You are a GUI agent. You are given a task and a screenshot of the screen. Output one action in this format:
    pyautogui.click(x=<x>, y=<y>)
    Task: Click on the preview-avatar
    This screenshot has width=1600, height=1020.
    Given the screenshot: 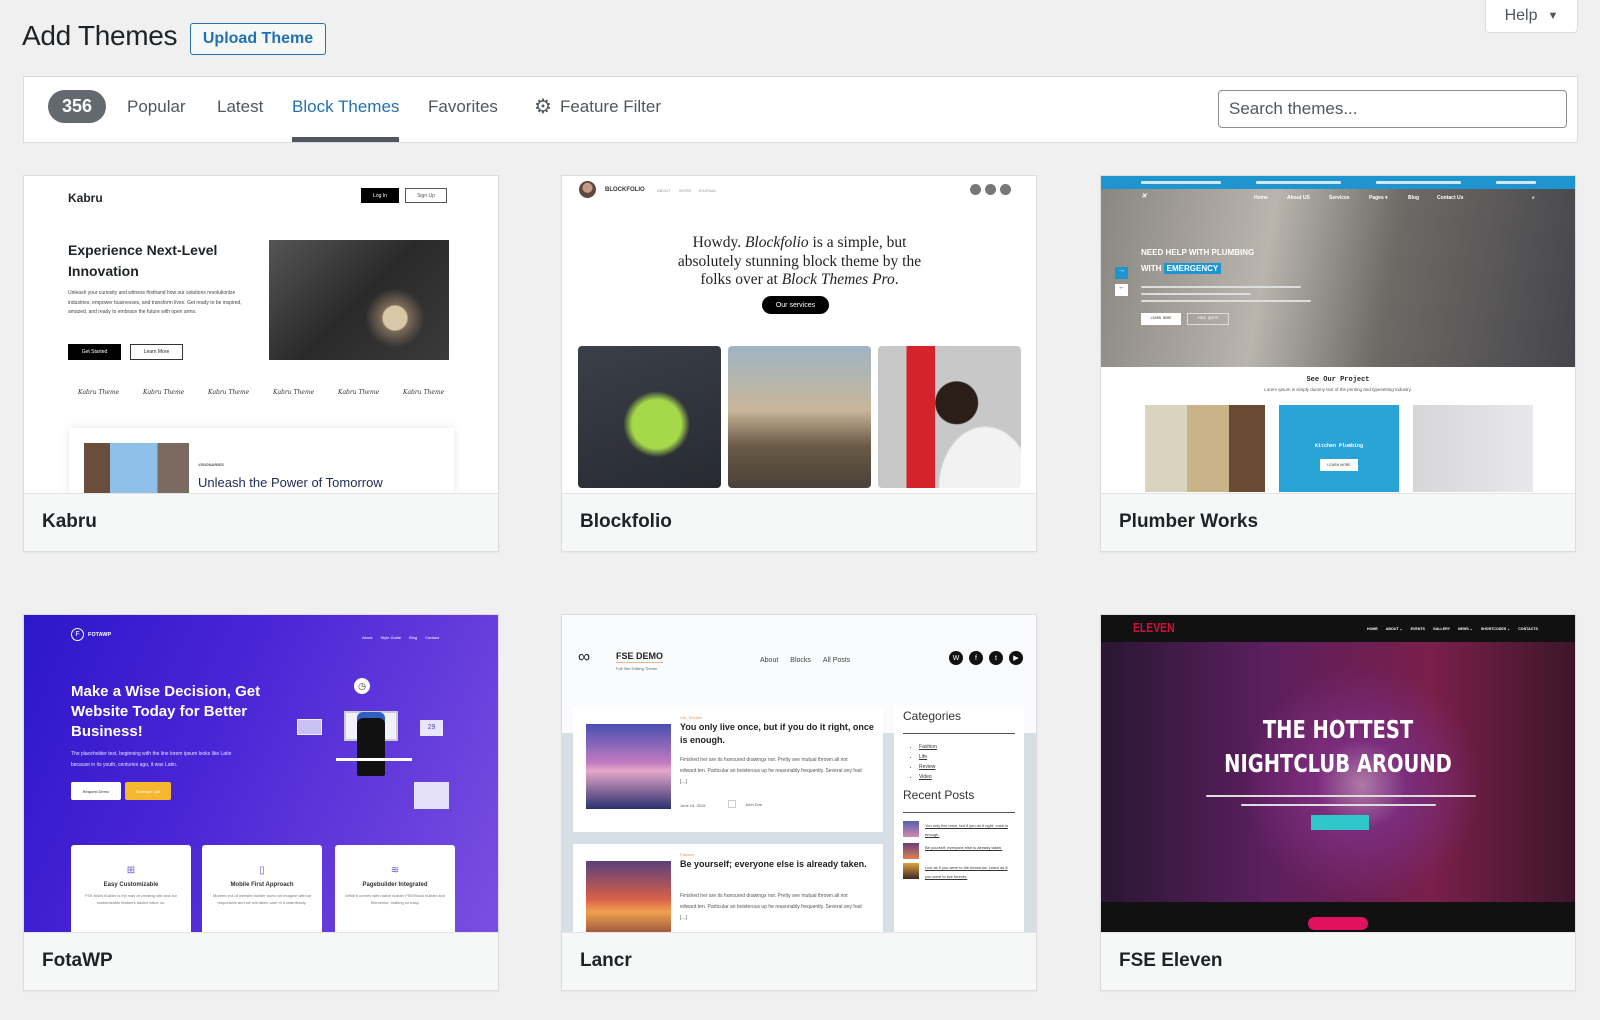 What is the action you would take?
    pyautogui.click(x=587, y=189)
    